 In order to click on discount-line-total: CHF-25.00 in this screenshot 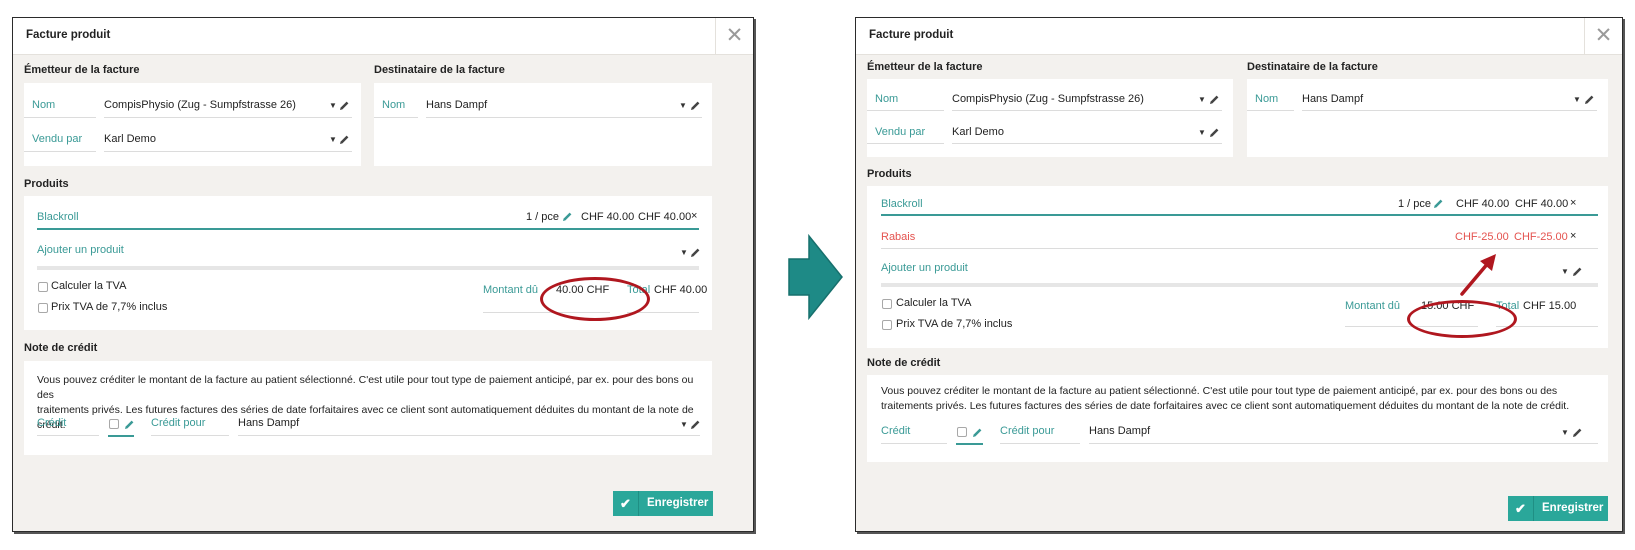, I will do `click(1541, 237)`.